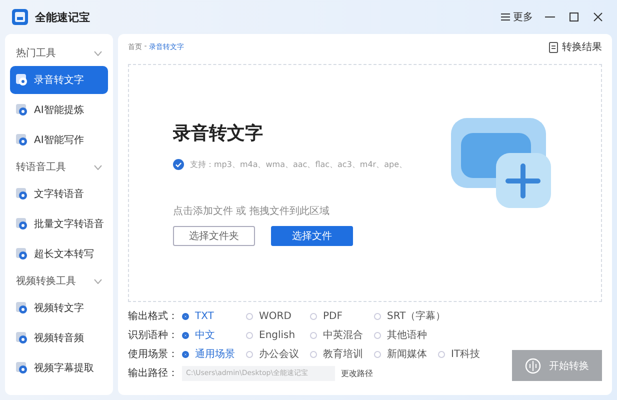 Image resolution: width=617 pixels, height=400 pixels. I want to click on sidebar-item: 文字转语音, so click(59, 194).